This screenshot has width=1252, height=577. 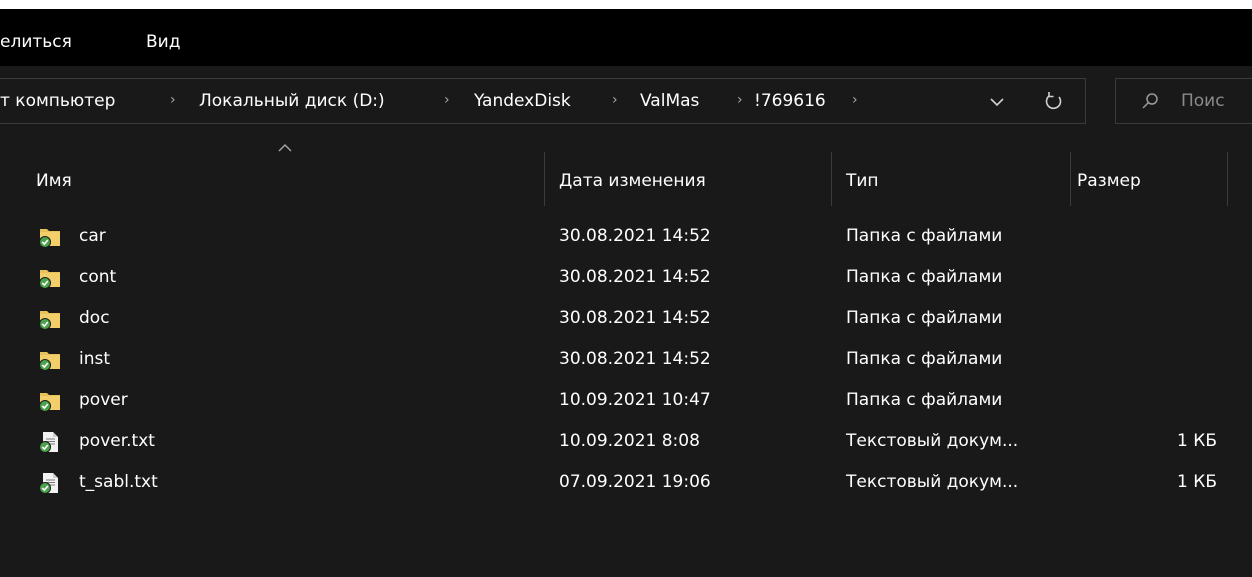 What do you see at coordinates (98, 277) in the screenshot?
I see `file-name: cont` at bounding box center [98, 277].